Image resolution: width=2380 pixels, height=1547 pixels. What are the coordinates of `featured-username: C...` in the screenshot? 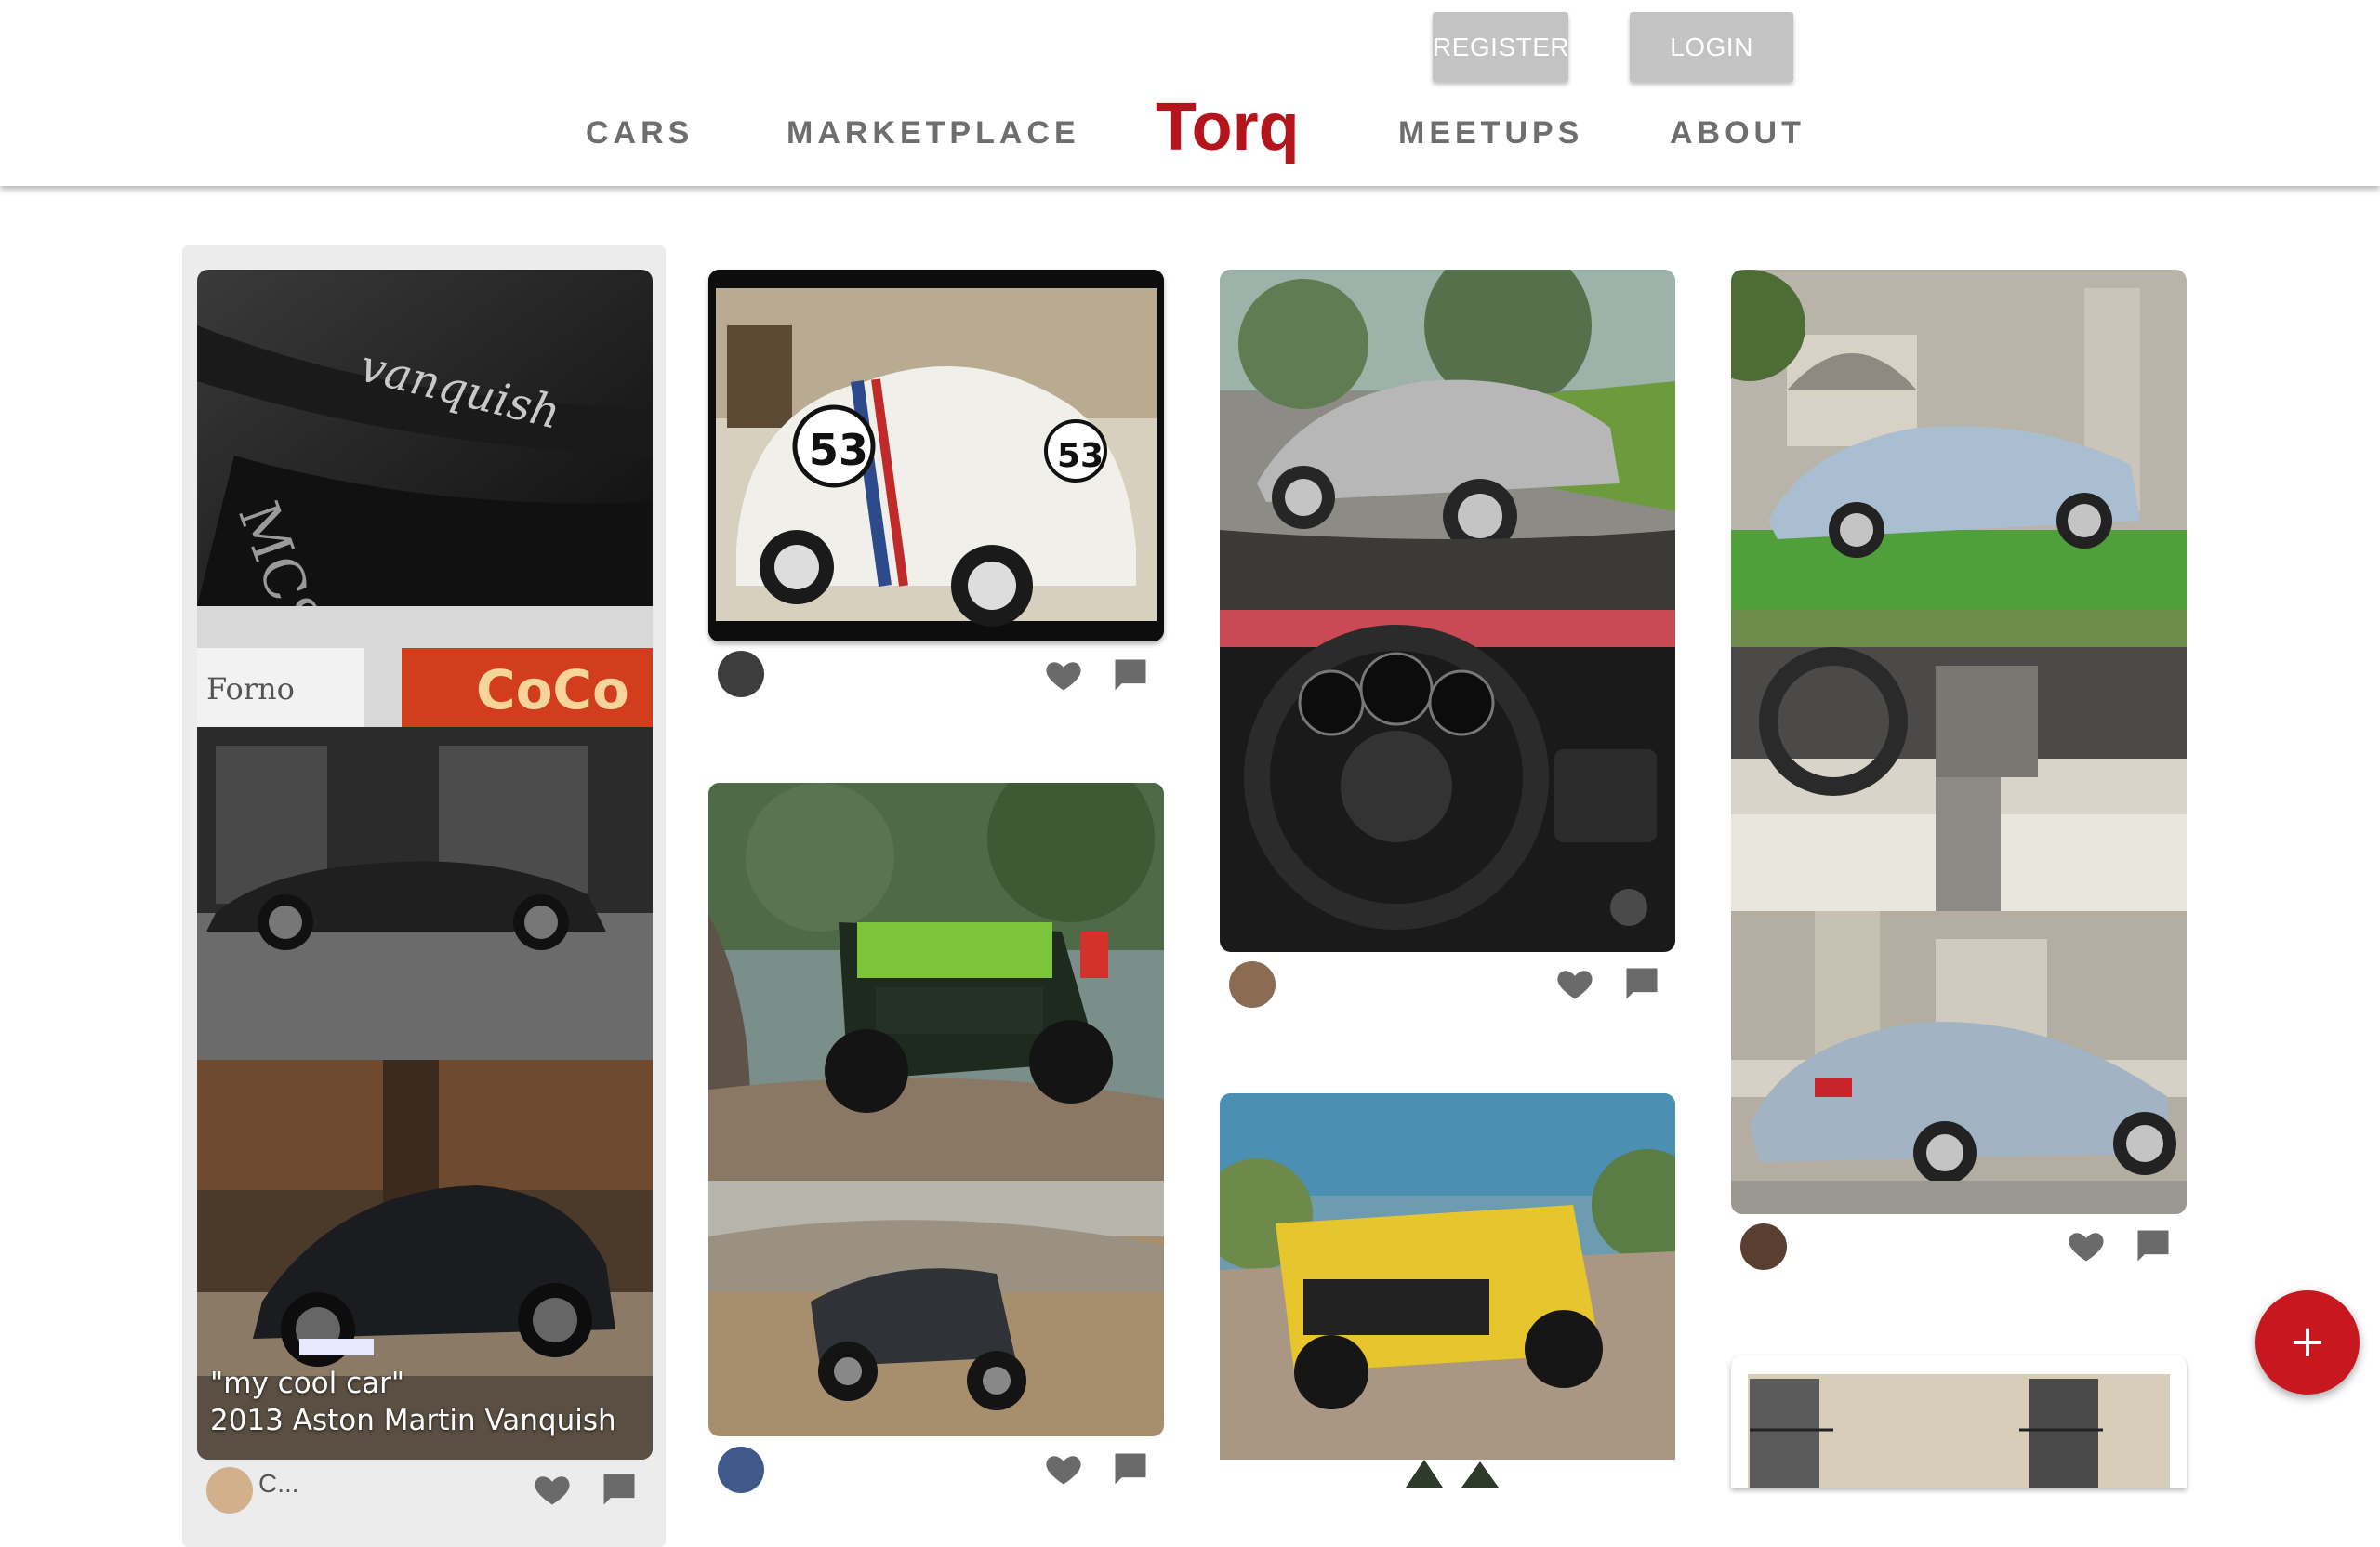 It's located at (278, 1484).